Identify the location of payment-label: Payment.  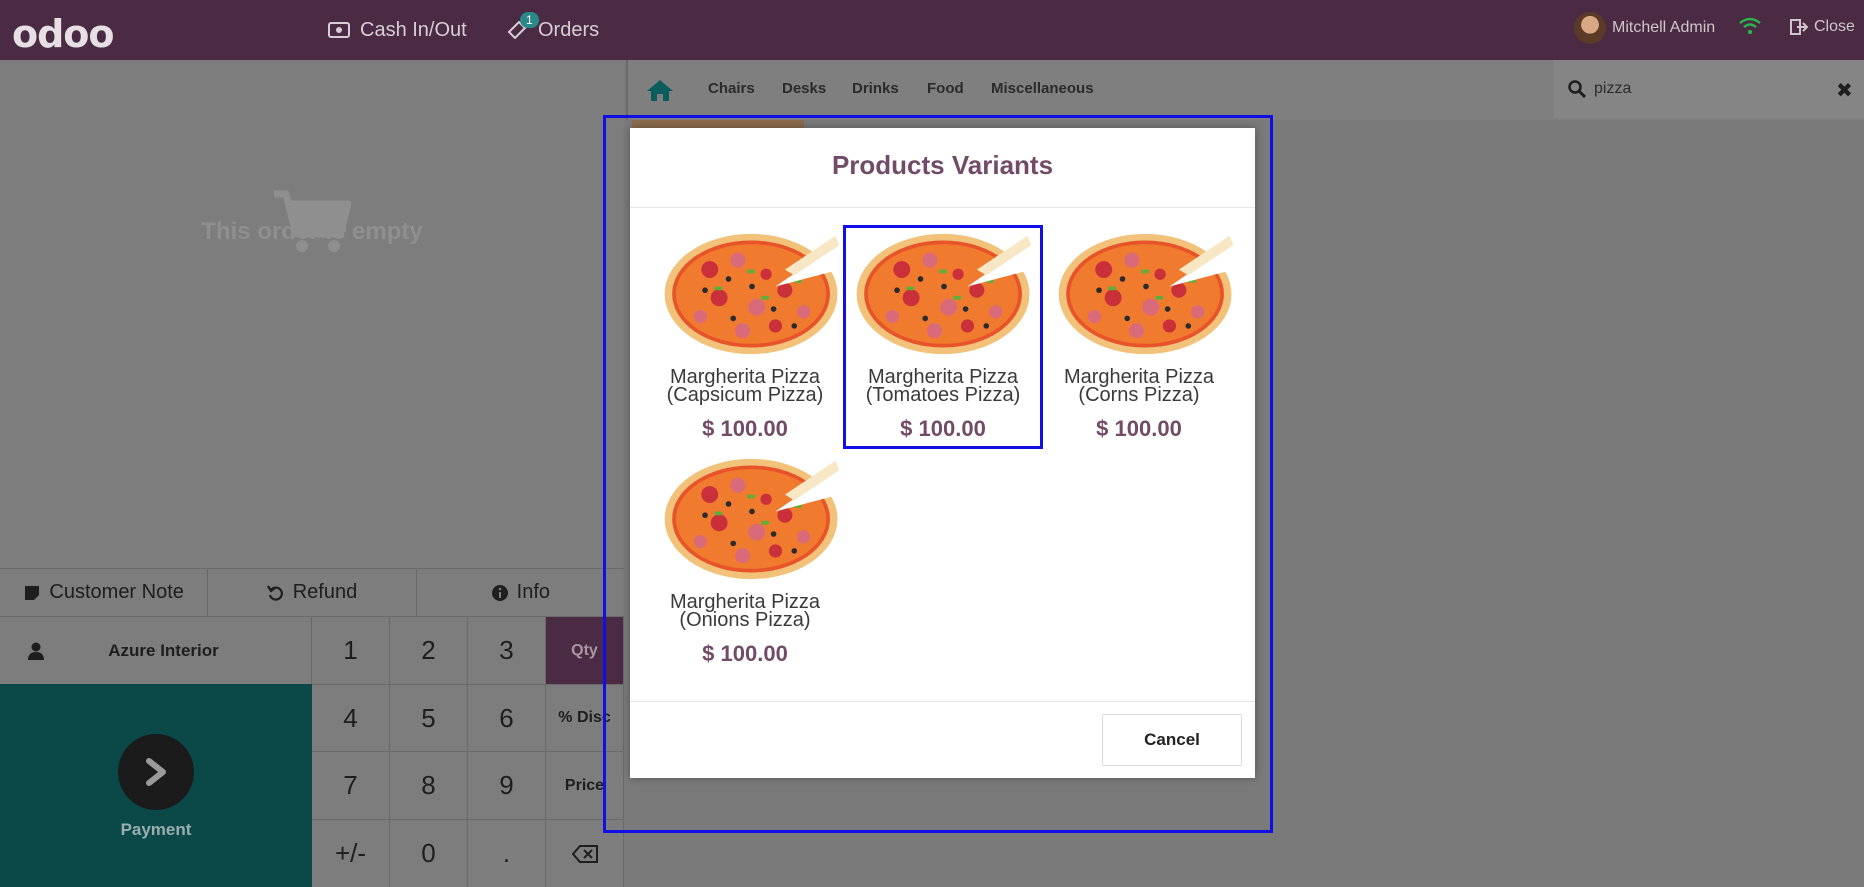
(156, 829).